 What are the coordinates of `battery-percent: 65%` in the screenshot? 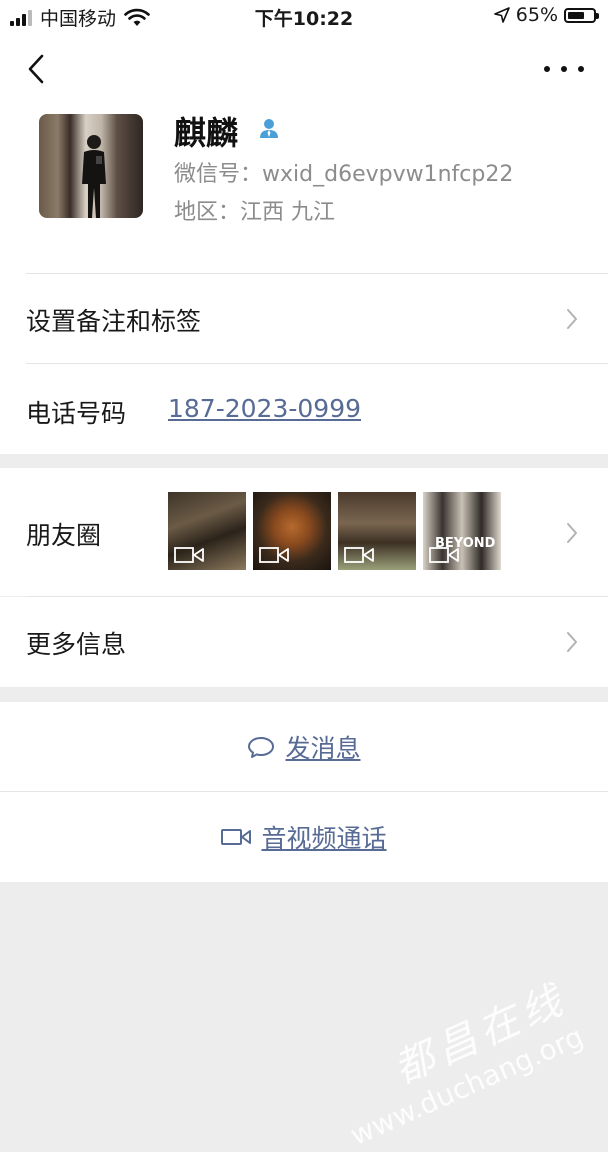 It's located at (536, 15).